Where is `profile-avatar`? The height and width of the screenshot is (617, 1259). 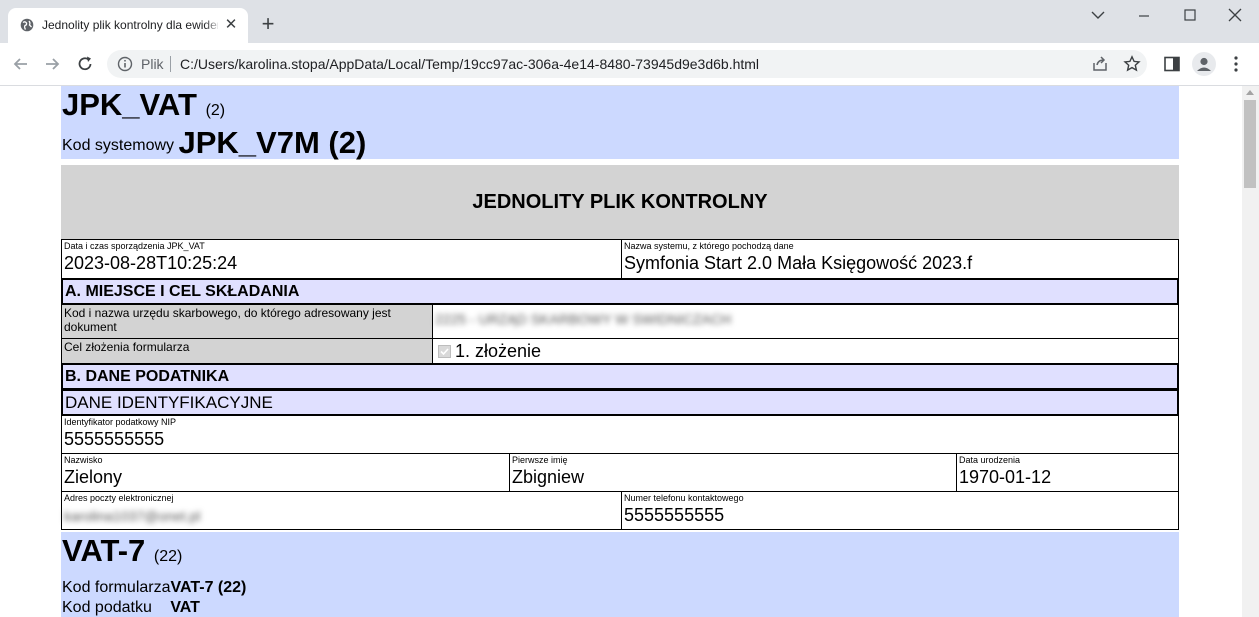 profile-avatar is located at coordinates (1204, 64).